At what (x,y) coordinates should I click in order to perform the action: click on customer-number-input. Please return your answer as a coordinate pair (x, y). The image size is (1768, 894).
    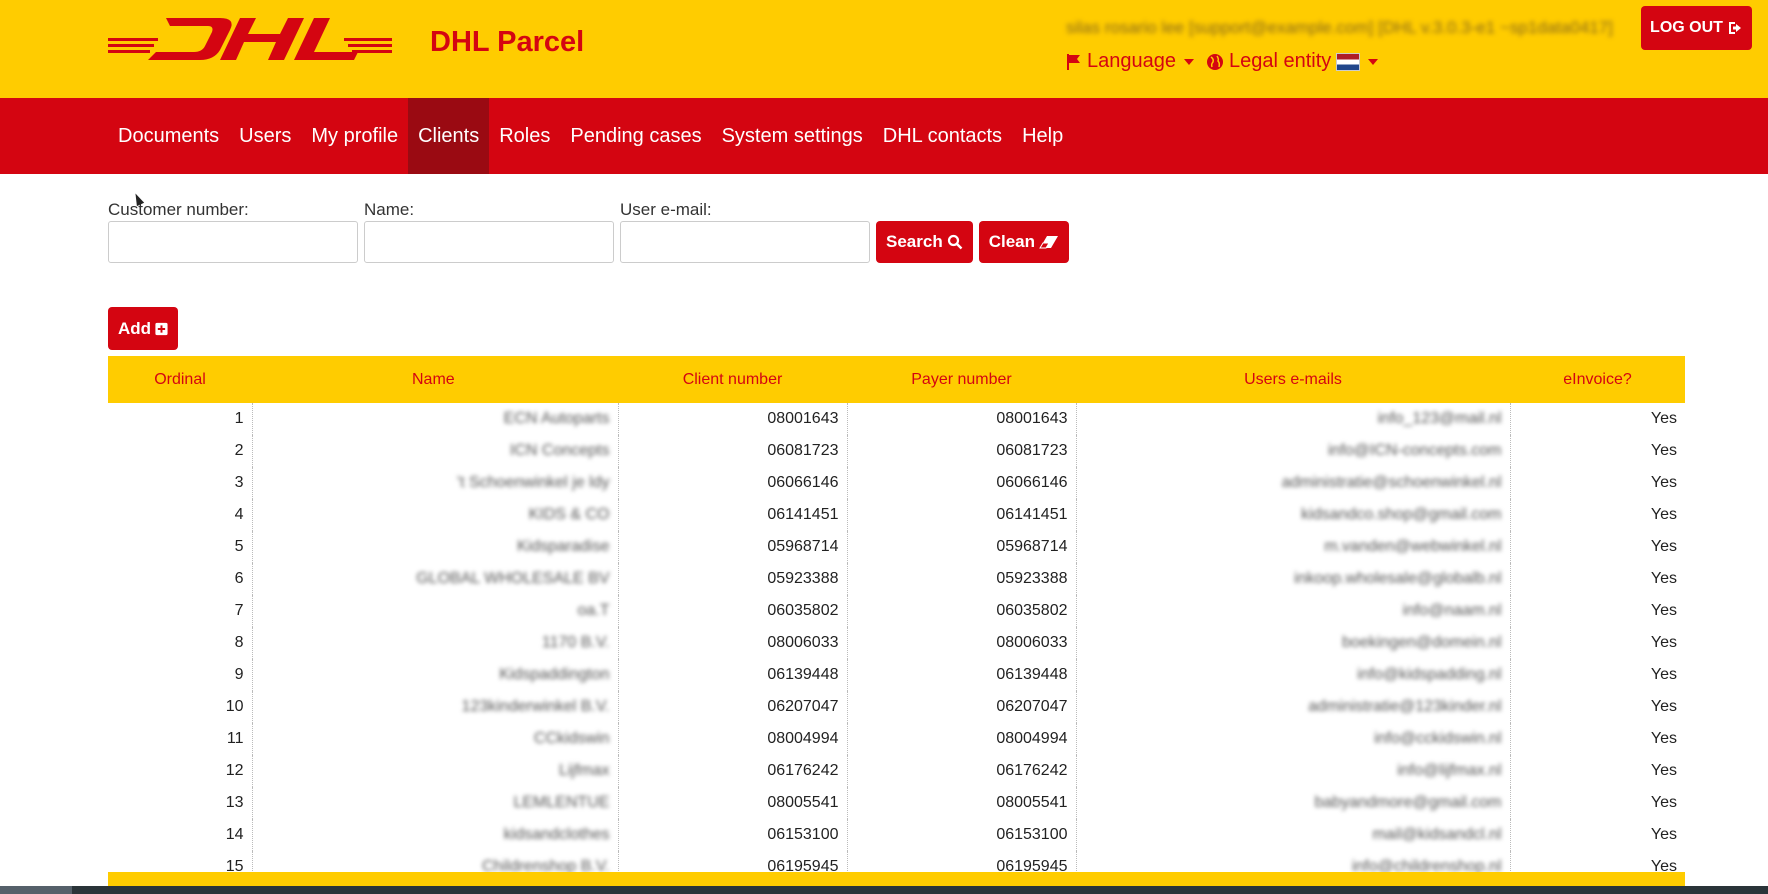
    Looking at the image, I should click on (233, 242).